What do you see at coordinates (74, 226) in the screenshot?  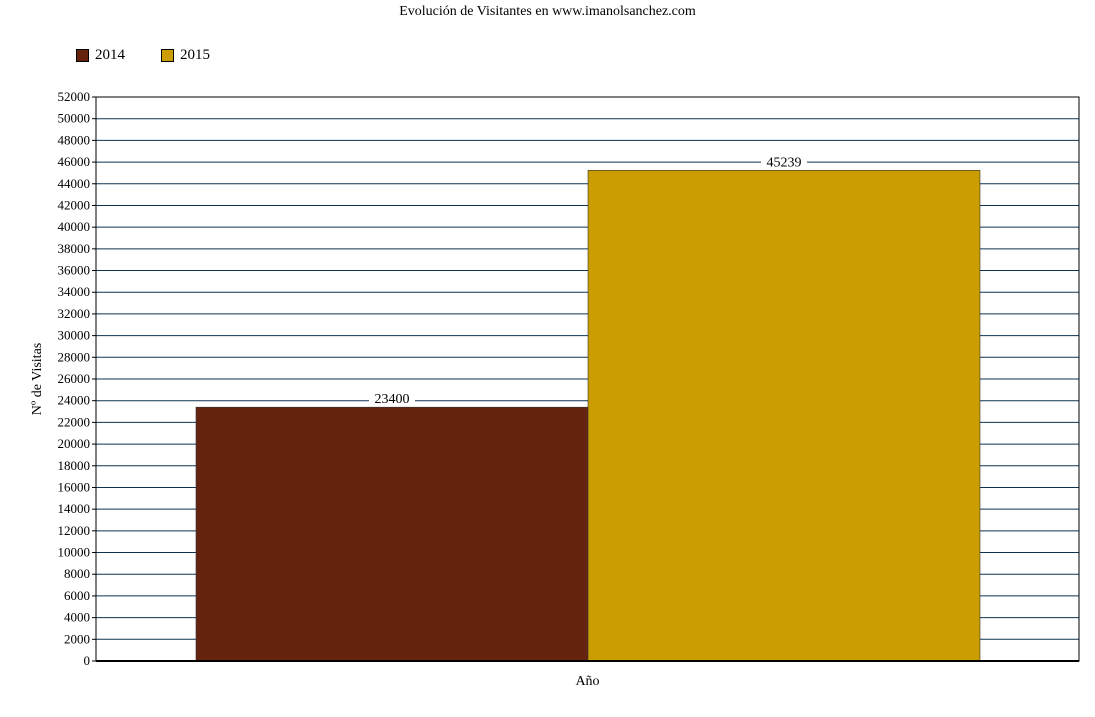 I see `y-tick-label: 40000` at bounding box center [74, 226].